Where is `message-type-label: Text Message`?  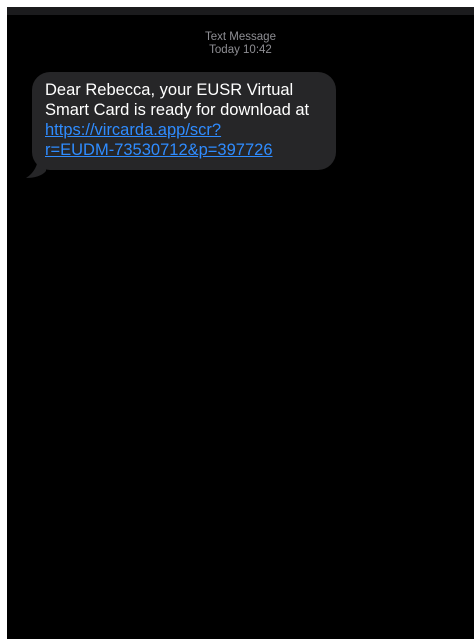 message-type-label: Text Message is located at coordinates (240, 37).